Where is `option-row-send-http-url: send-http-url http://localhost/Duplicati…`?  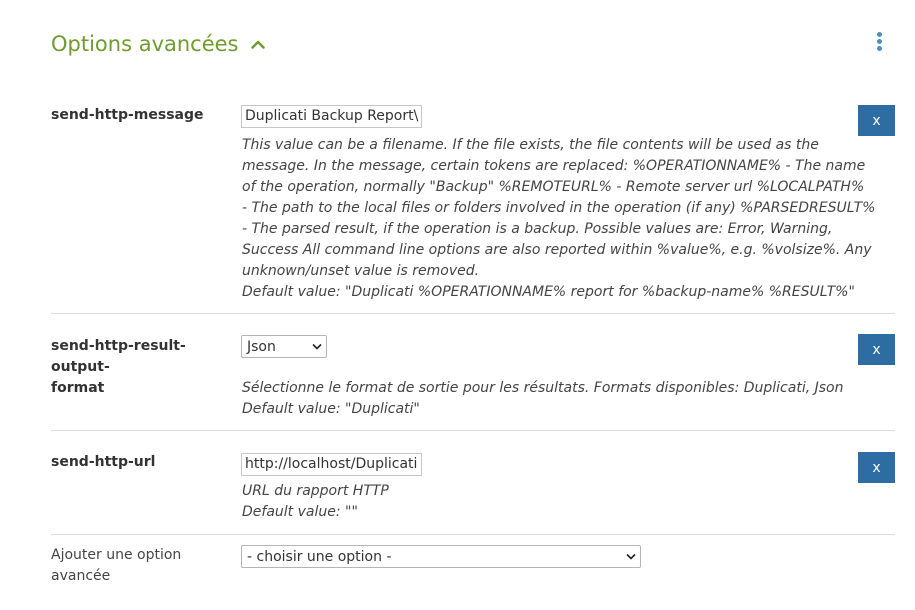 option-row-send-http-url: send-http-url http://localhost/Duplicati… is located at coordinates (473, 489).